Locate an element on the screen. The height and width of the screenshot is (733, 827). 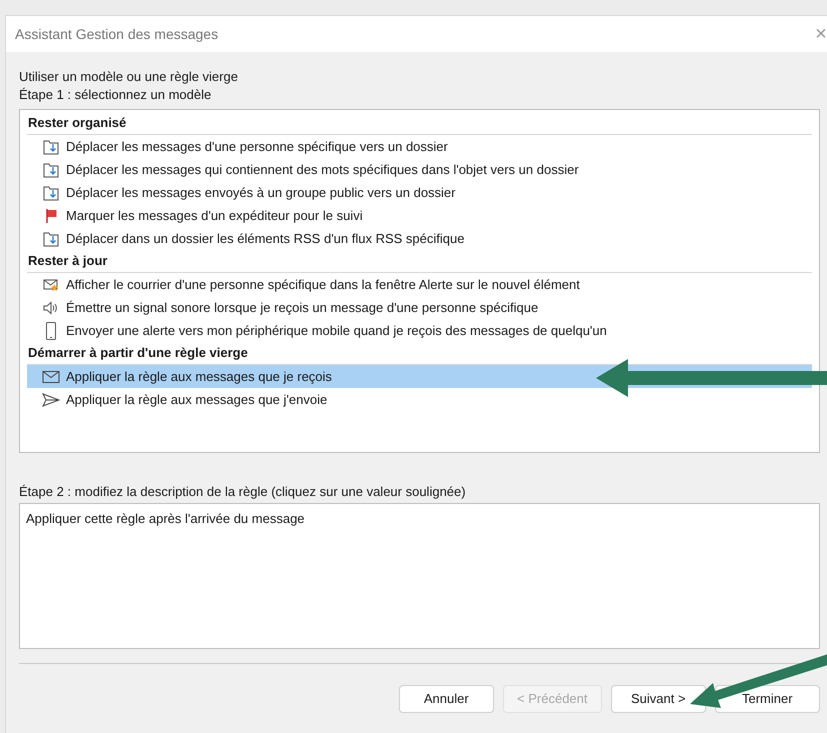
template-item: Déplacer les messages qui contiennent des mots spécifiques dans l'objet vers un dossier is located at coordinates (419, 169).